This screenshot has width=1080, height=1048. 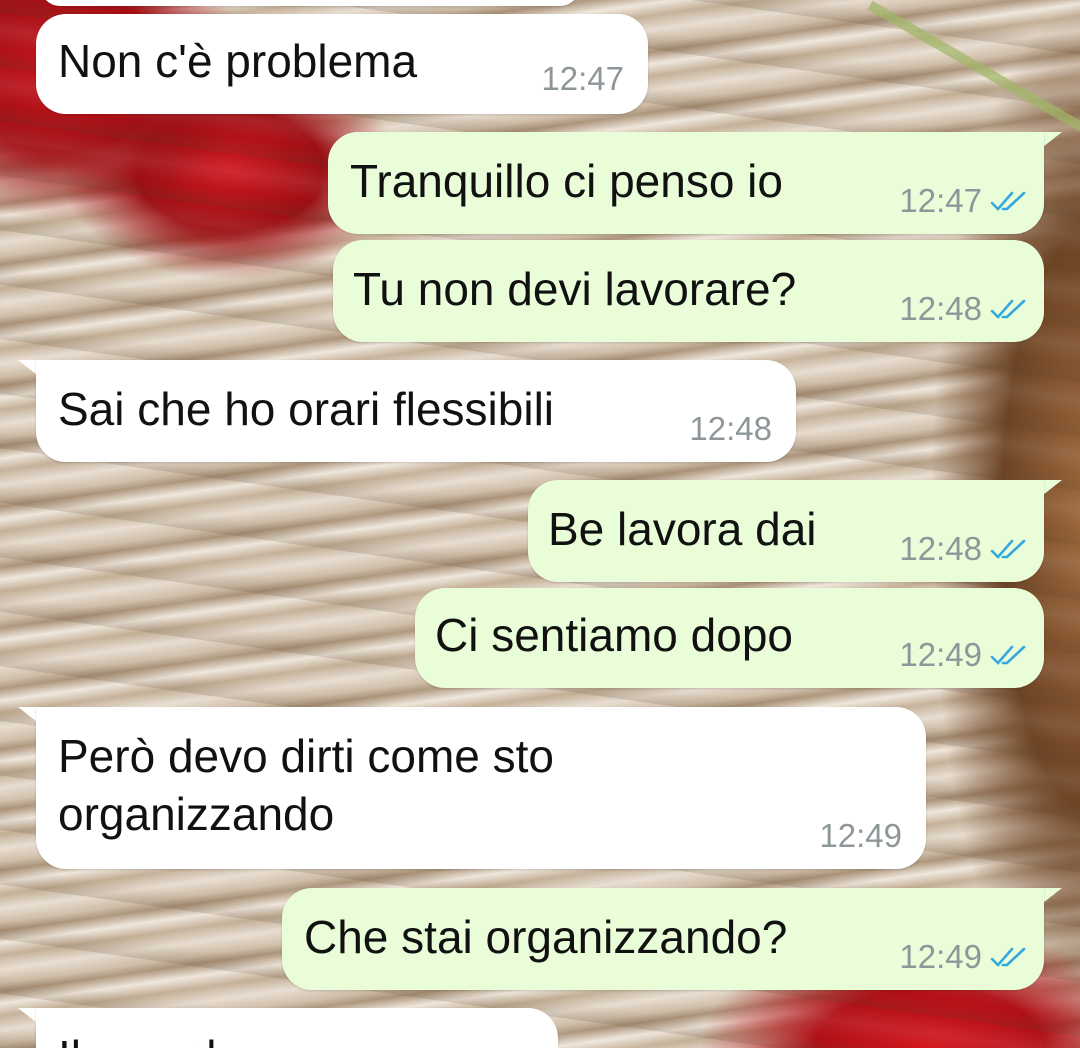 I want to click on message-text: Il compleanno, so click(x=201, y=1038).